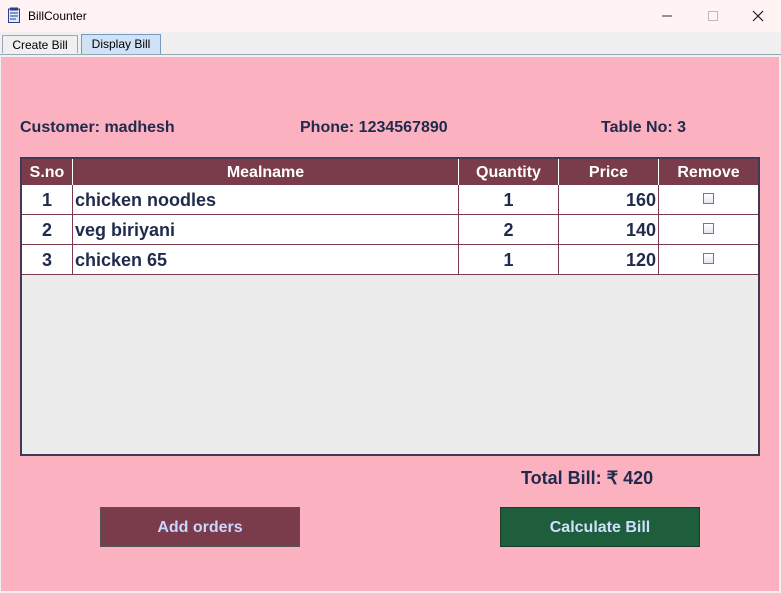  Describe the element at coordinates (644, 127) in the screenshot. I see `table-number-label: Table No: 3` at that location.